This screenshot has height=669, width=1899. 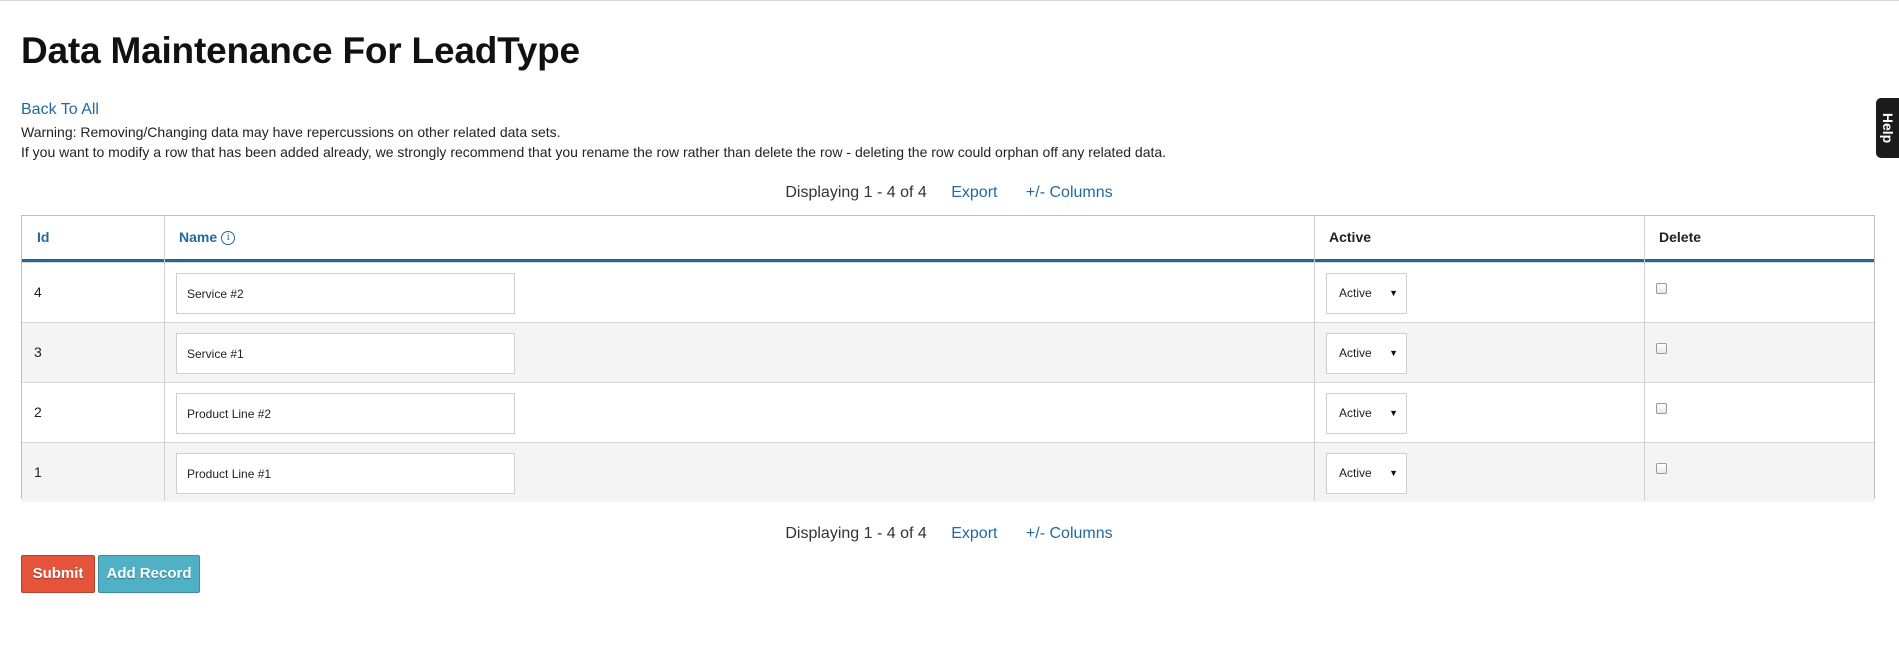 I want to click on table-row: 3 Active ▼, so click(x=948, y=352).